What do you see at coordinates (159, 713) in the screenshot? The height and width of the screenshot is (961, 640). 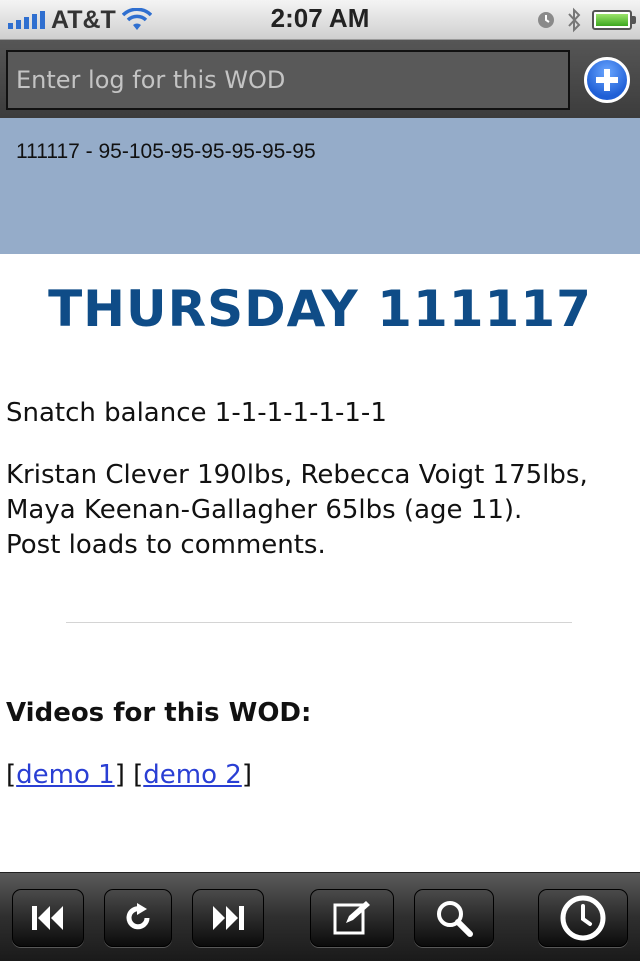 I see `videos-heading: Videos for this WOD:` at bounding box center [159, 713].